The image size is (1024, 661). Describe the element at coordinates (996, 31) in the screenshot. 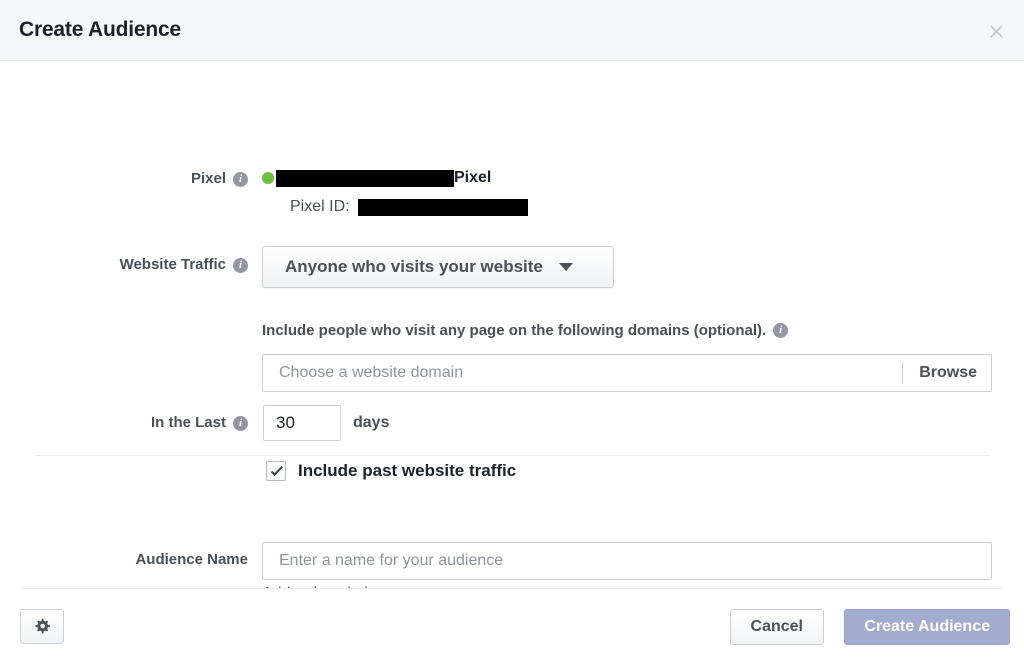

I see `close-icon` at that location.